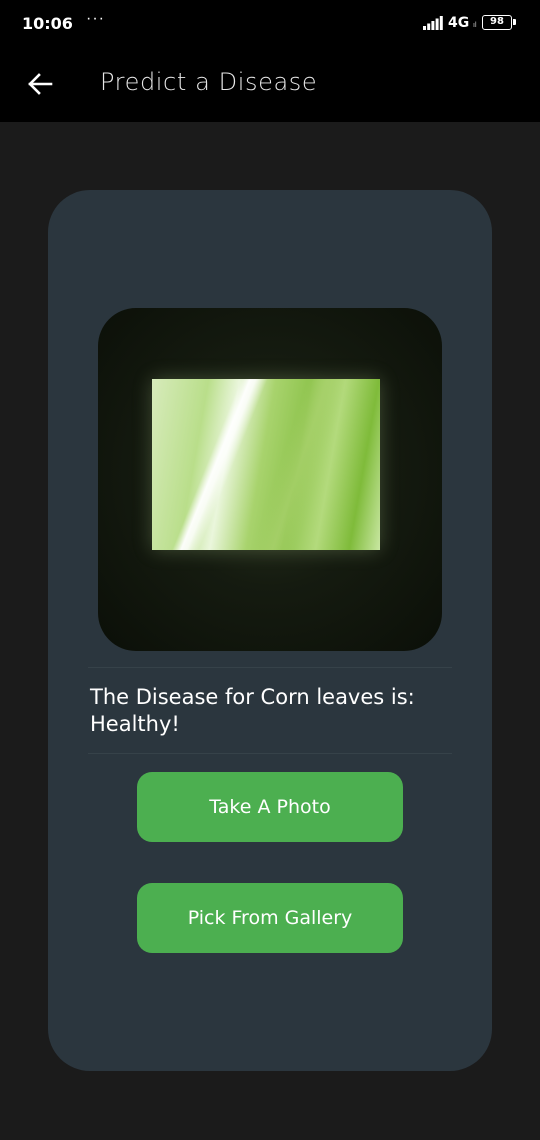 The height and width of the screenshot is (1140, 540). I want to click on page-title: Predict a Disease, so click(209, 82).